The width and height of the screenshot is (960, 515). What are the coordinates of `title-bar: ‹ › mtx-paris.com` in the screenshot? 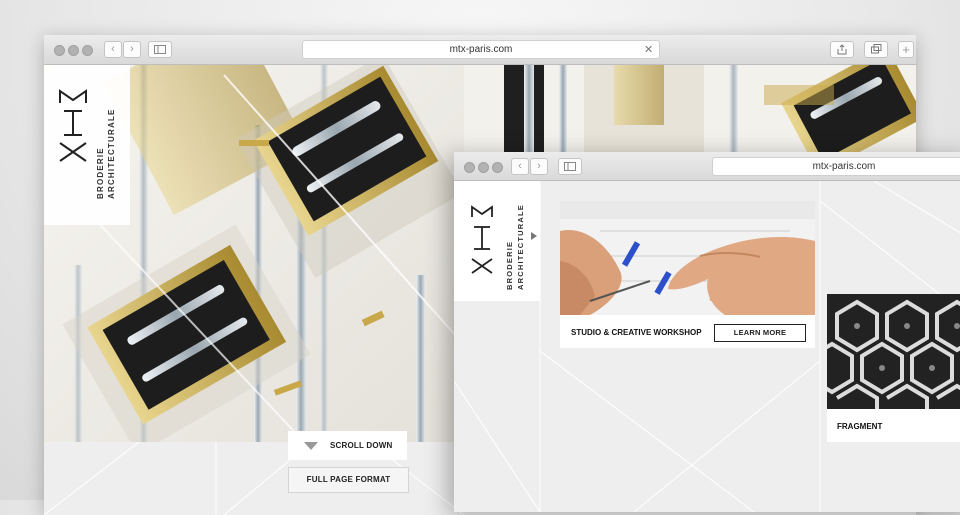 It's located at (707, 166).